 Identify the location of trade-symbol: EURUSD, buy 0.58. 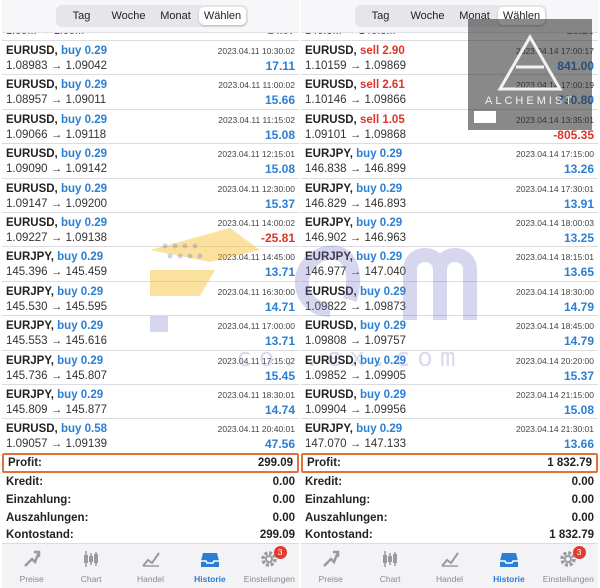
(56, 429).